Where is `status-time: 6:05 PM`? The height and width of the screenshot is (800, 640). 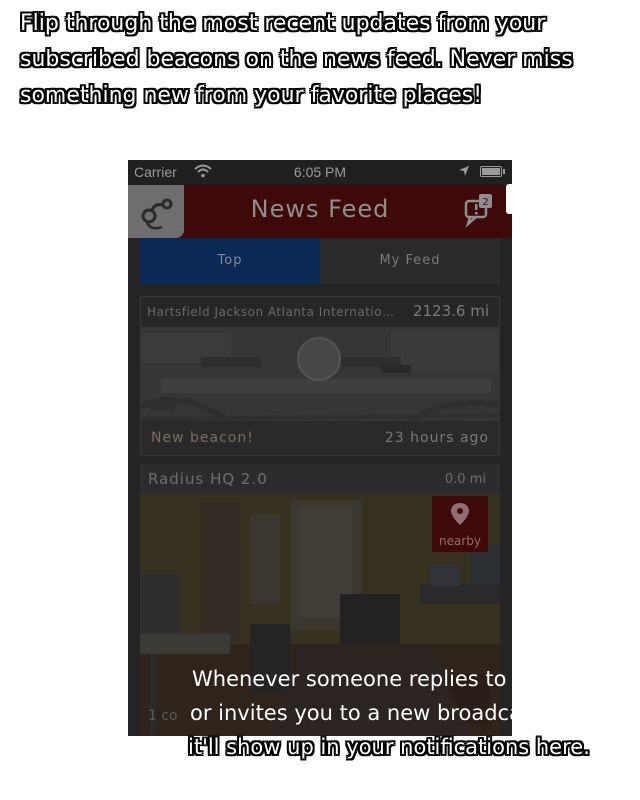 status-time: 6:05 PM is located at coordinates (320, 172).